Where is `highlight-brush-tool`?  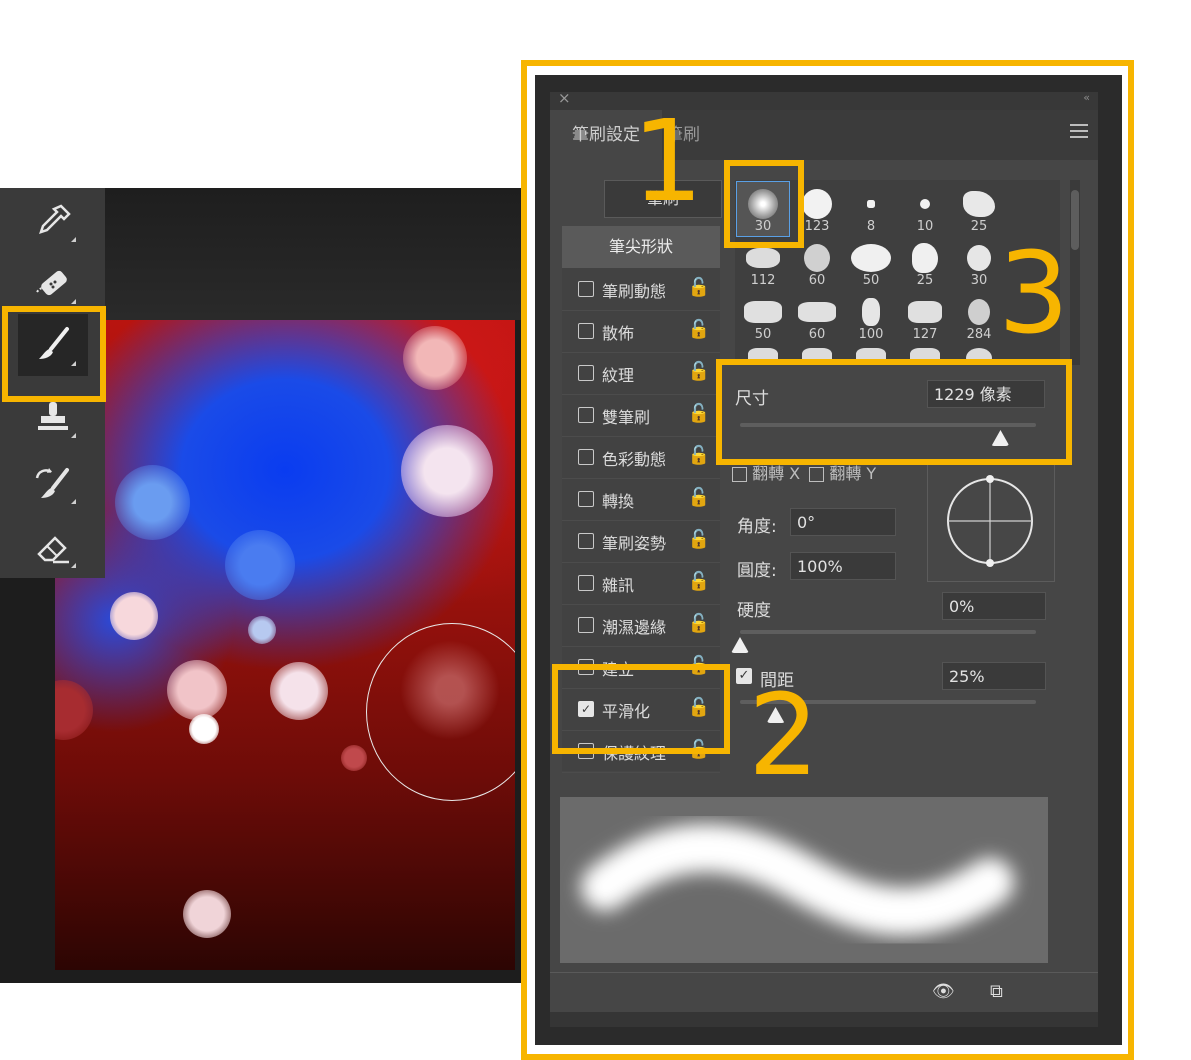
highlight-brush-tool is located at coordinates (54, 354).